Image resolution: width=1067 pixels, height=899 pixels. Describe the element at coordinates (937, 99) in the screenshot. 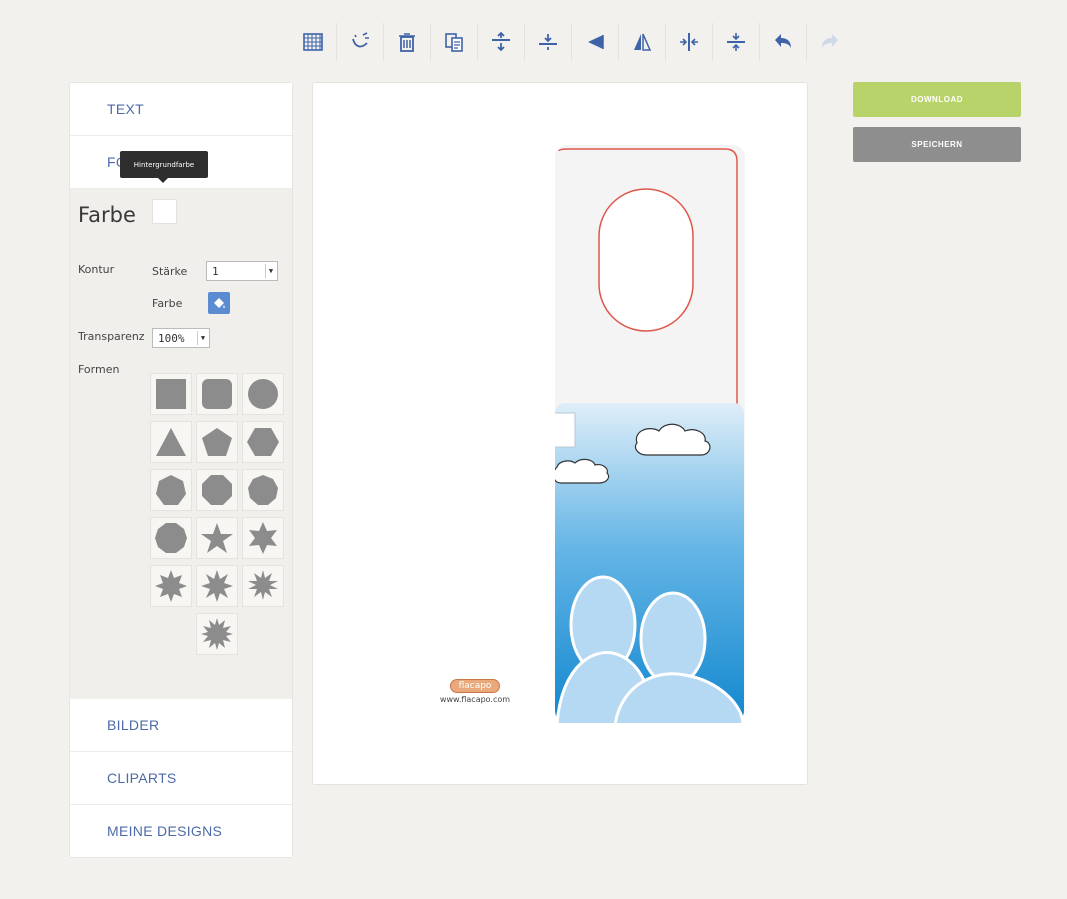

I see `download-button: DOWNLOAD` at that location.